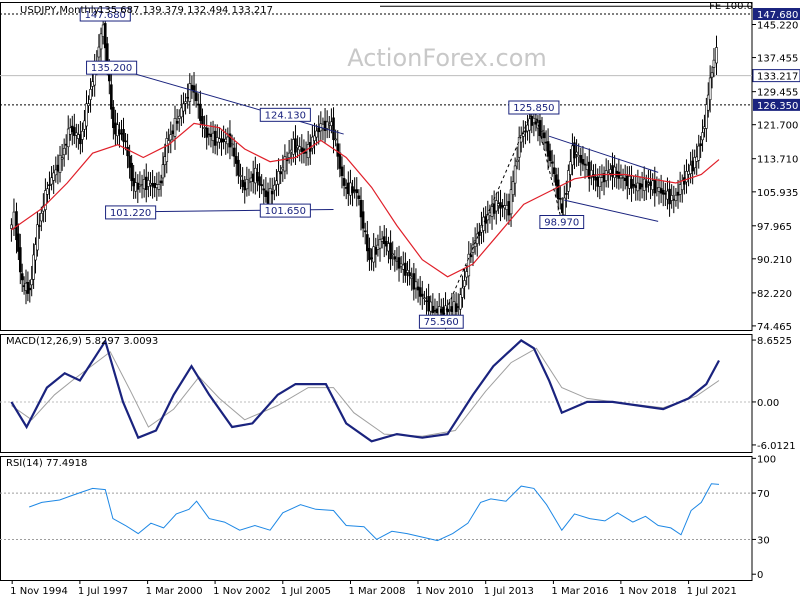  I want to click on price-annotation: 124.130, so click(285, 114).